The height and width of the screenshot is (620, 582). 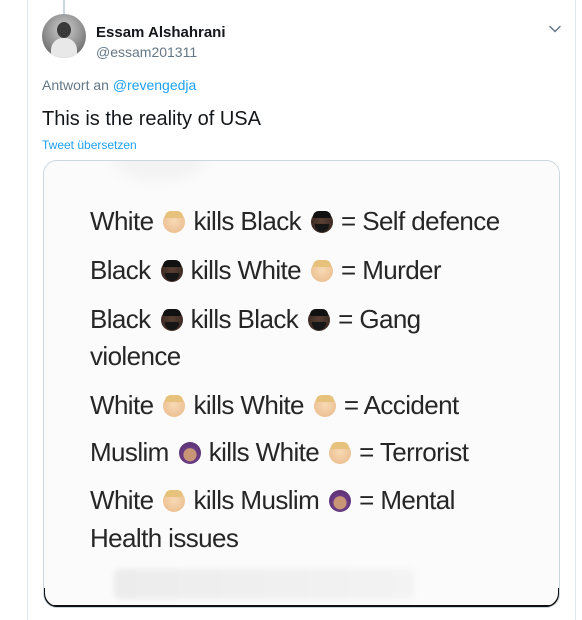 I want to click on meme-line: Health issues, so click(x=164, y=538).